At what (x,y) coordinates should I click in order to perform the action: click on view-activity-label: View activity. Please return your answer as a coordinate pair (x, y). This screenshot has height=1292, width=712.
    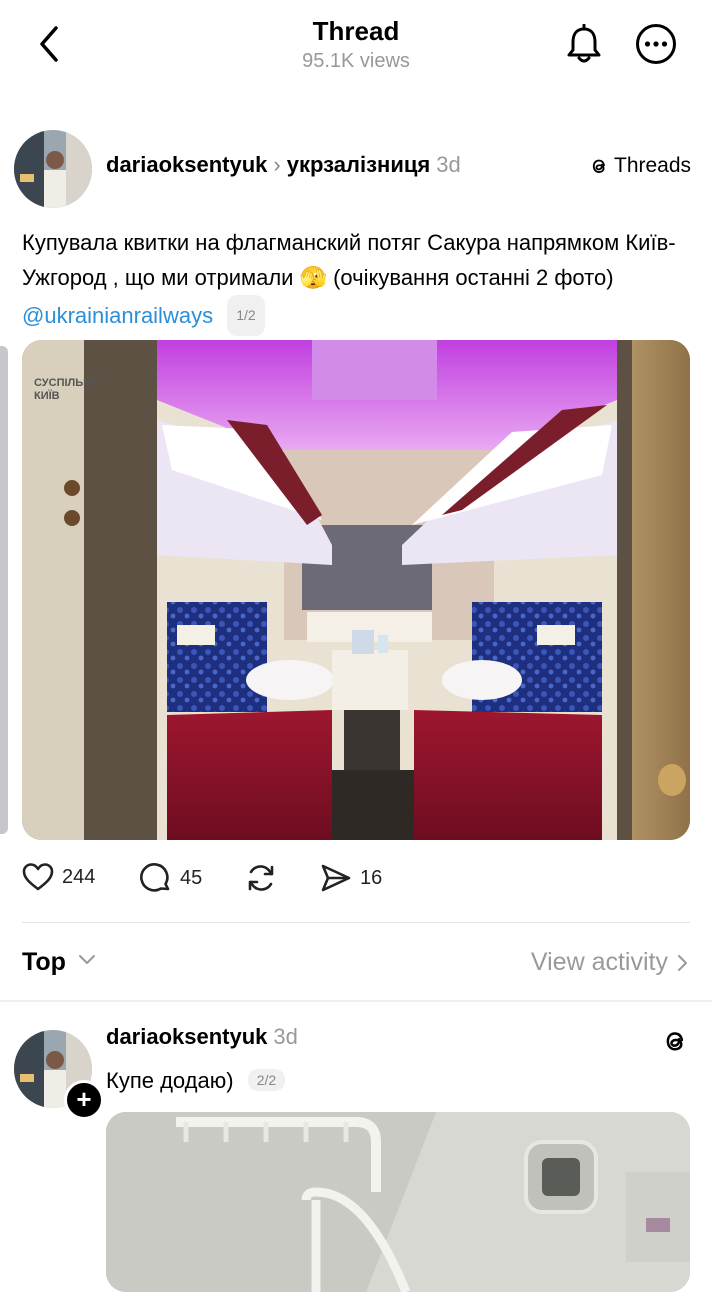
    Looking at the image, I should click on (599, 962).